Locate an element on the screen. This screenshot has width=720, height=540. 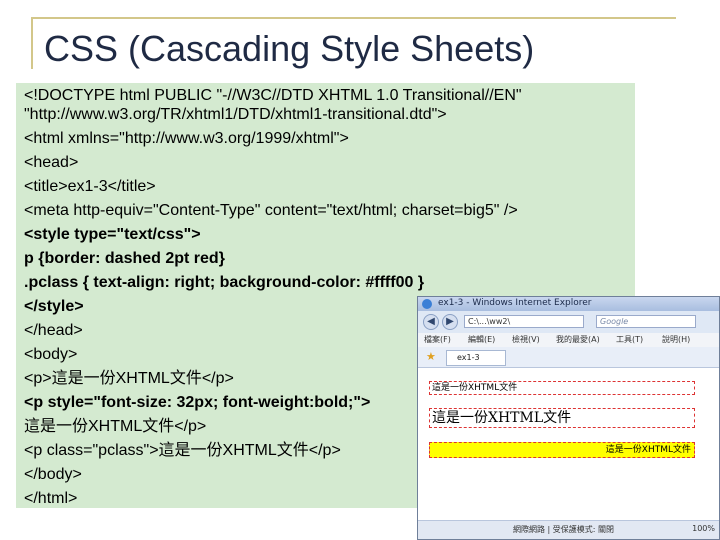
browser-status-bar: 網際網路 | 受保護模式: 關閉 100% is located at coordinates (568, 529).